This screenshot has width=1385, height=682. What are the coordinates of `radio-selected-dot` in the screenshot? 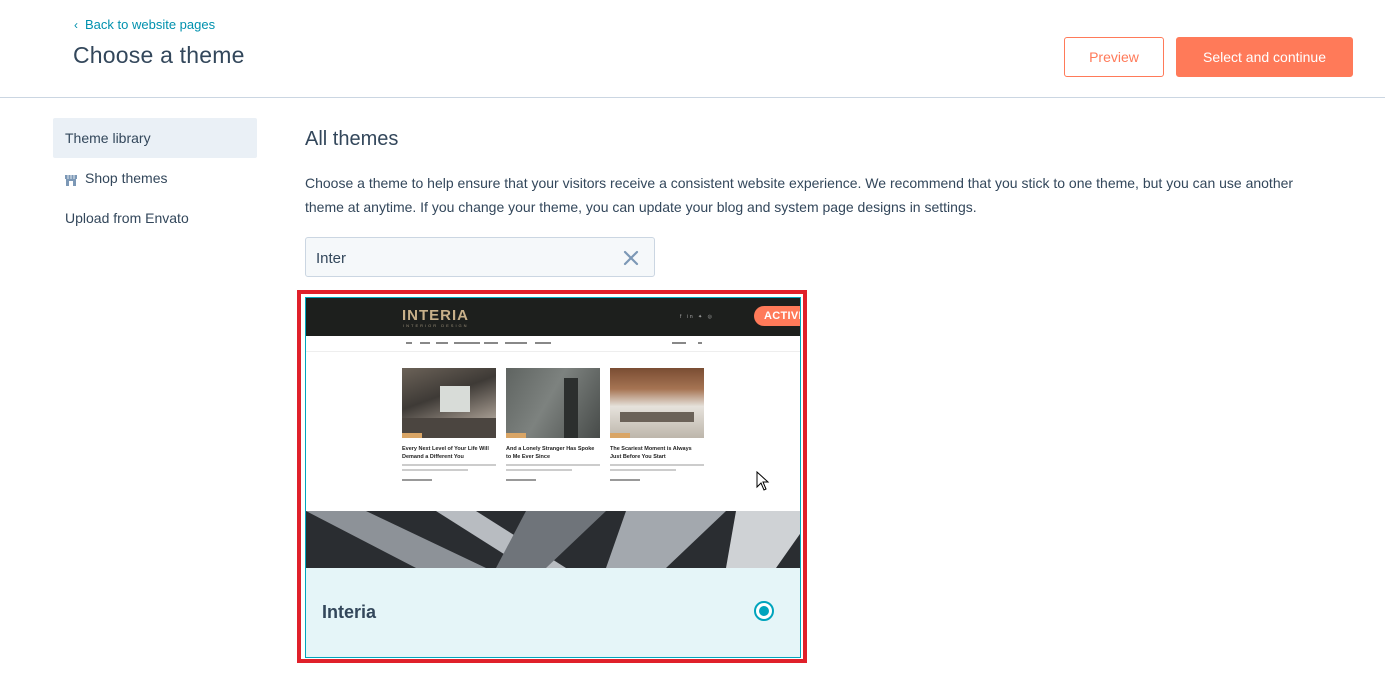 It's located at (764, 611).